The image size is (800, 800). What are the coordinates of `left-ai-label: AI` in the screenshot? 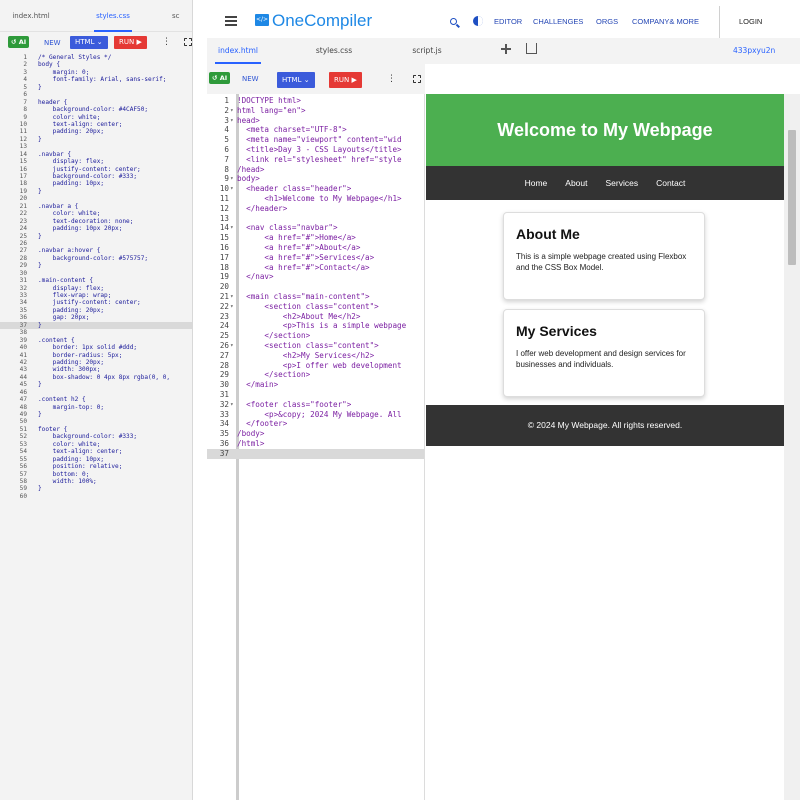 It's located at (22, 42).